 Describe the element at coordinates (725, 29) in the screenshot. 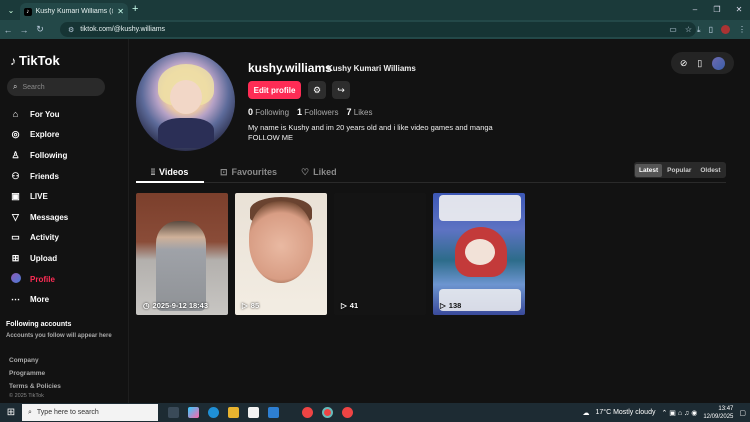

I see `chrome-profile-avatar` at that location.